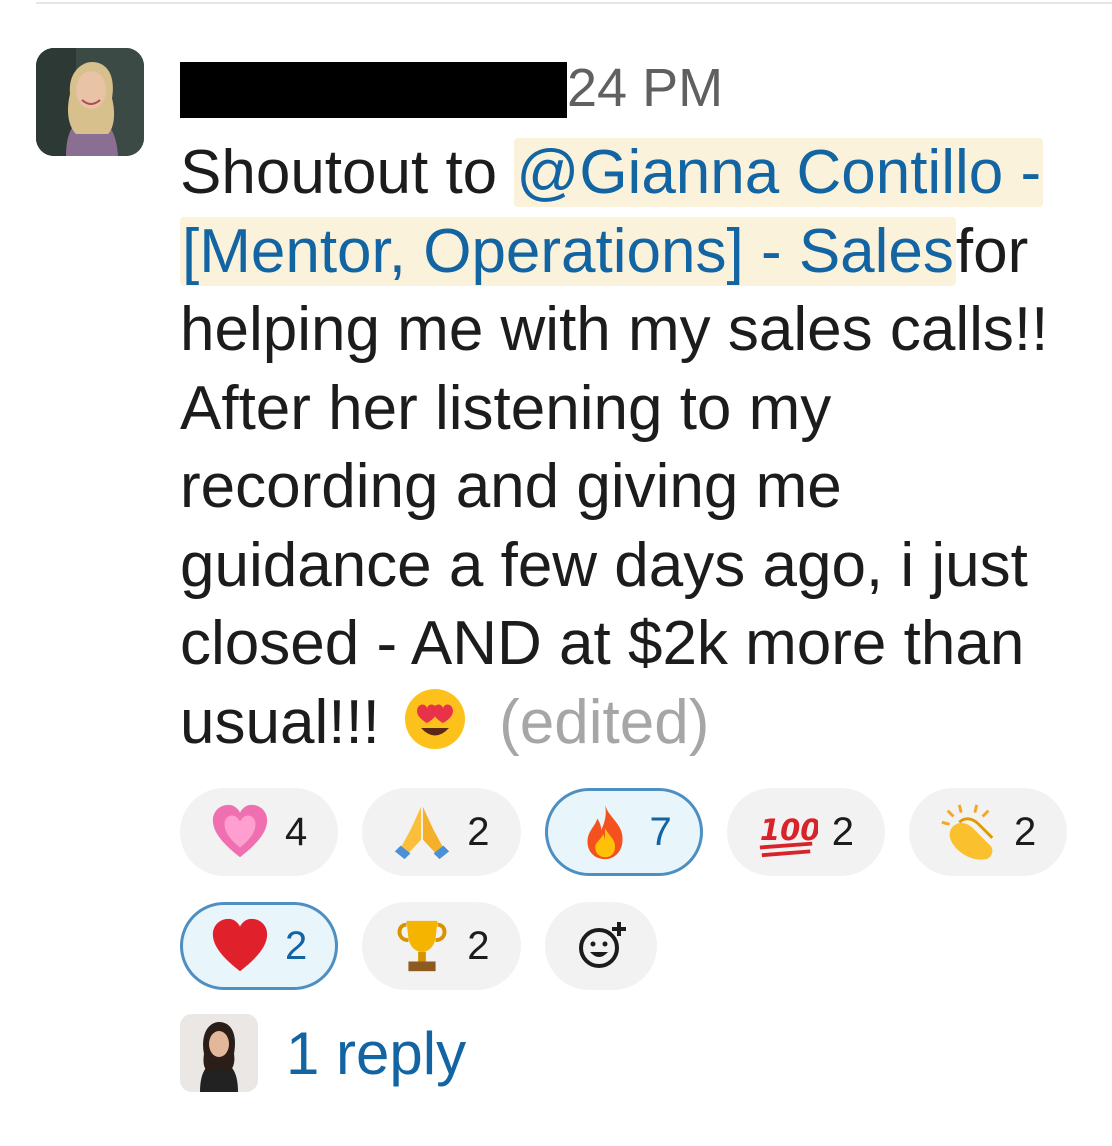  I want to click on edited-label: (edited), so click(604, 722).